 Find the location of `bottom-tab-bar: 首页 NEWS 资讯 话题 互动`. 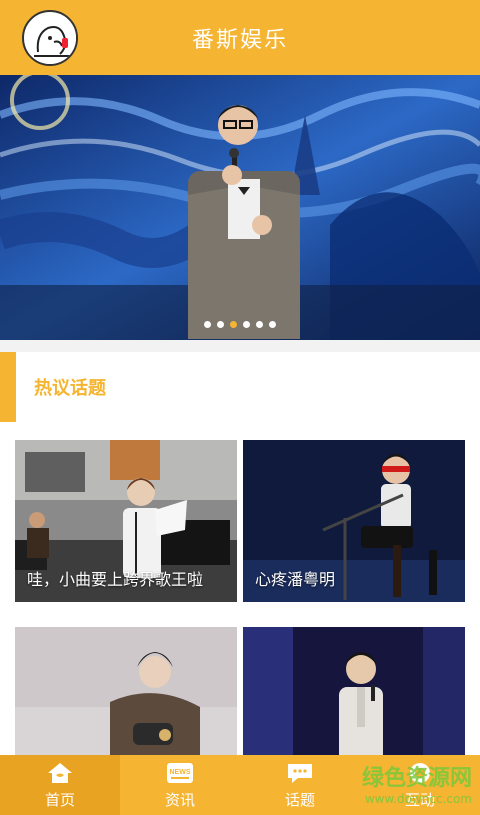

bottom-tab-bar: 首页 NEWS 资讯 话题 互动 is located at coordinates (240, 785).